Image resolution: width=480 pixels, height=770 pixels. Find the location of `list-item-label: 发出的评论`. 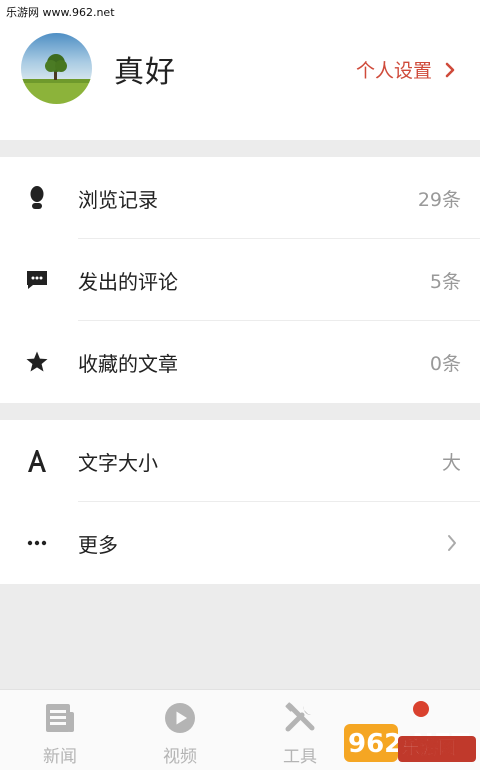

list-item-label: 发出的评论 is located at coordinates (128, 281).